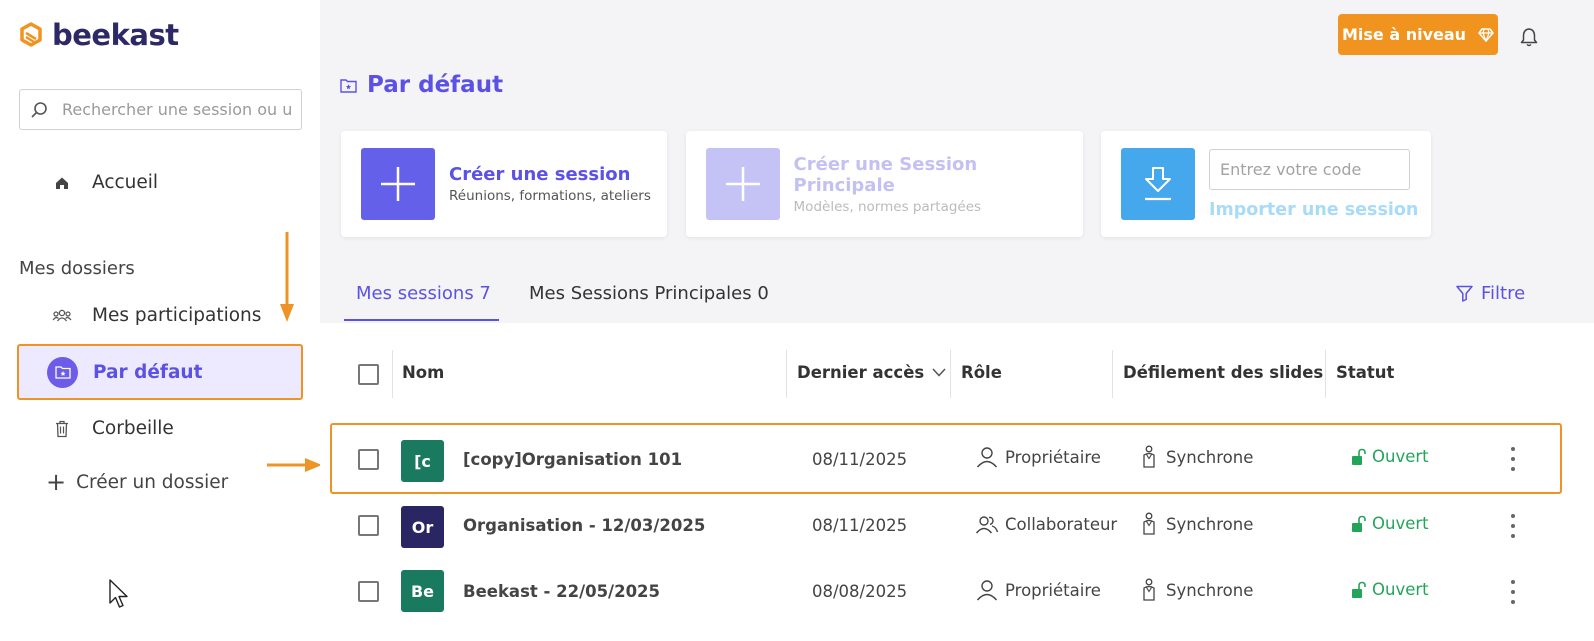 The height and width of the screenshot is (641, 1594). I want to click on sidebar-item-label: Mes participations, so click(177, 315).